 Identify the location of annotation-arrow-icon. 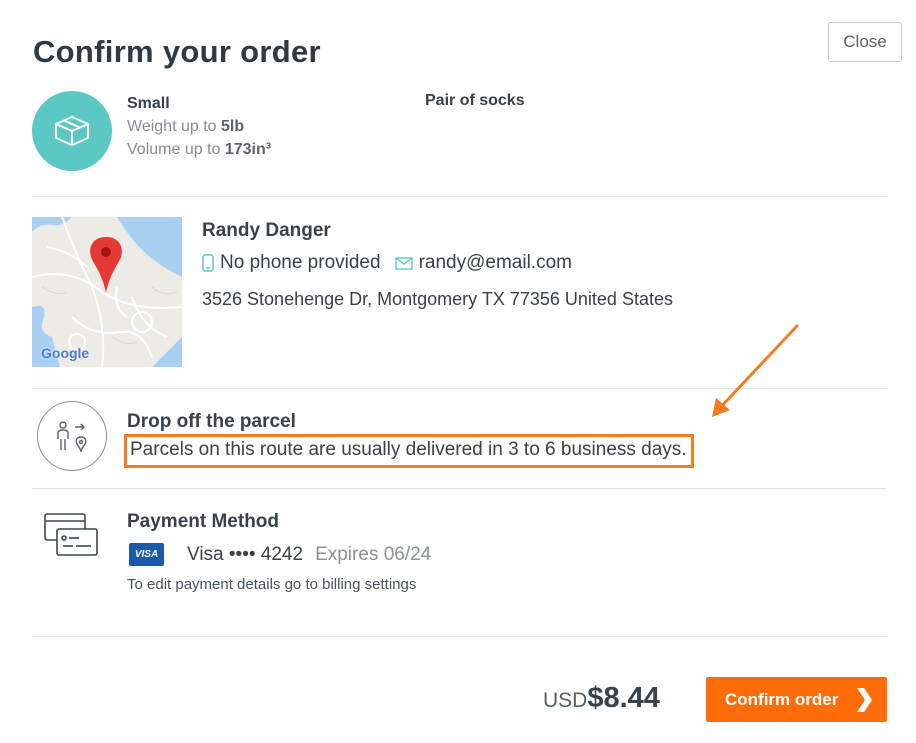
(755, 370).